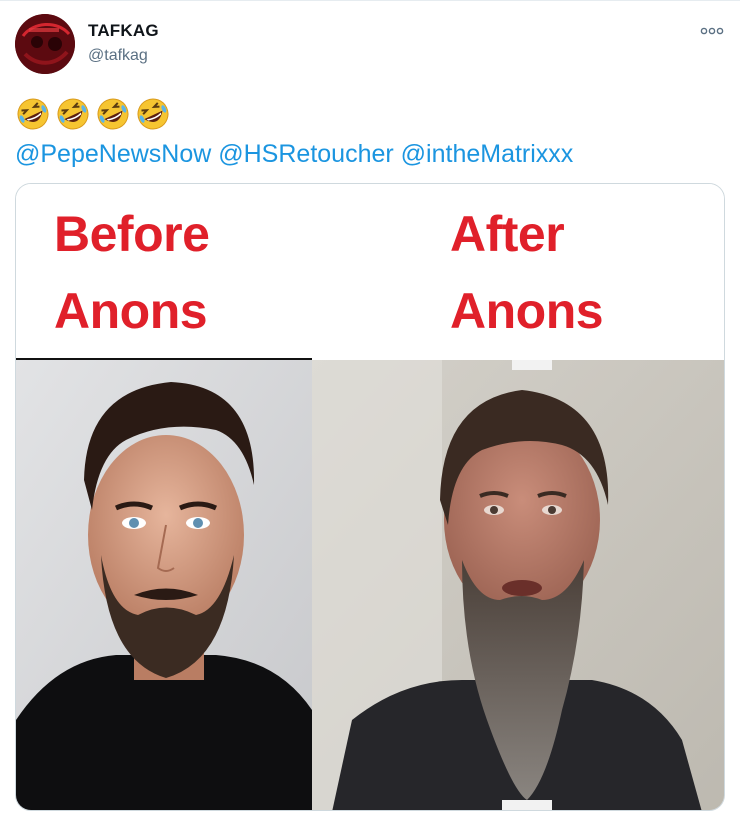  I want to click on mention-link: @PepeNewsNow, so click(113, 154).